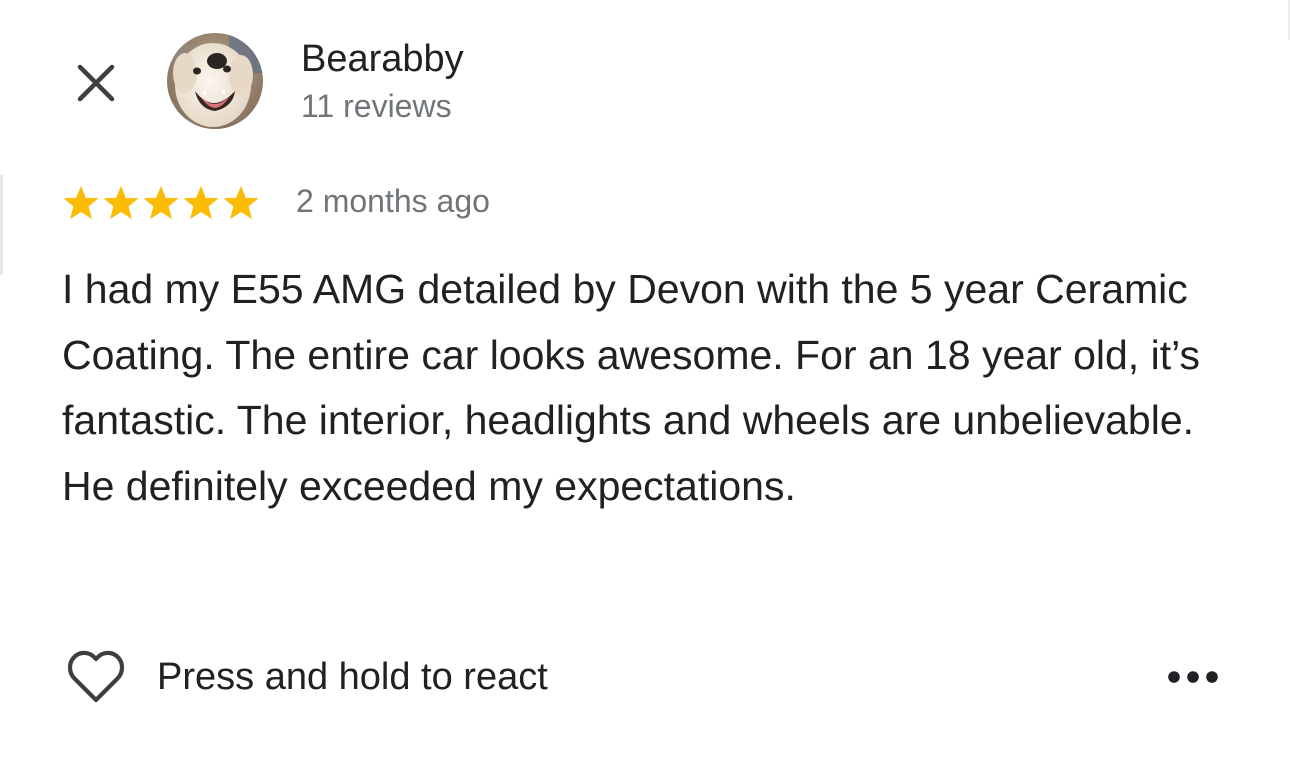 This screenshot has height=768, width=1290. I want to click on more-options-button, so click(1193, 677).